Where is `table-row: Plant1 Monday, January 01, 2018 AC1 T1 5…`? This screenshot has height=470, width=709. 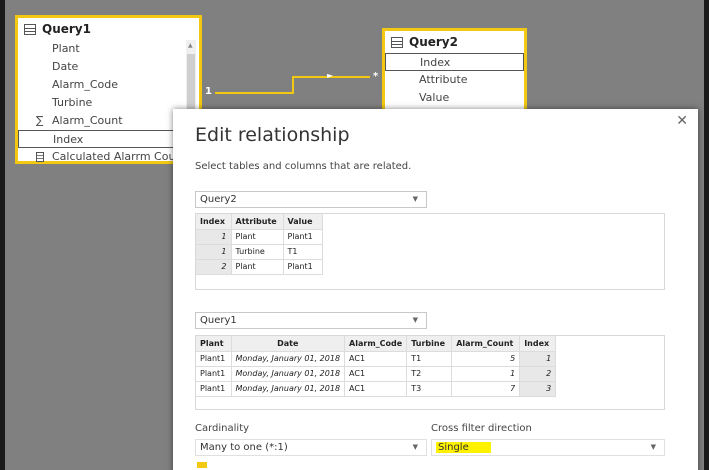 table-row: Plant1 Monday, January 01, 2018 AC1 T1 5… is located at coordinates (376, 359).